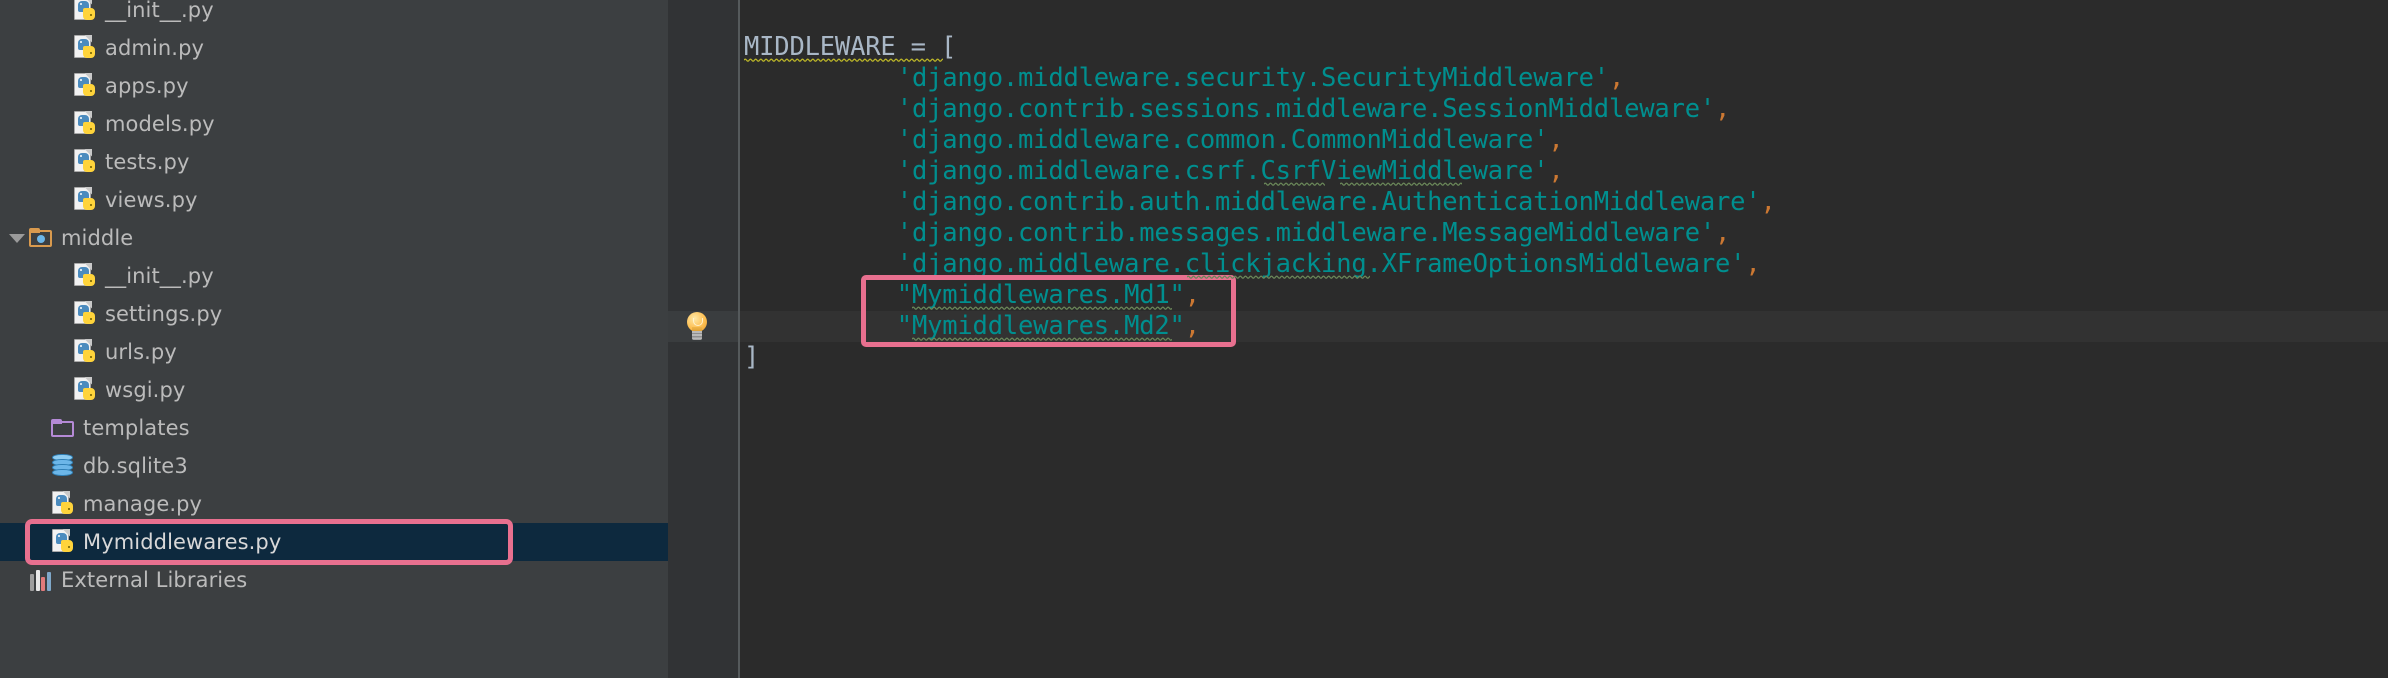 Image resolution: width=2388 pixels, height=678 pixels. What do you see at coordinates (334, 200) in the screenshot?
I see `tree-item-views-py: views.py` at bounding box center [334, 200].